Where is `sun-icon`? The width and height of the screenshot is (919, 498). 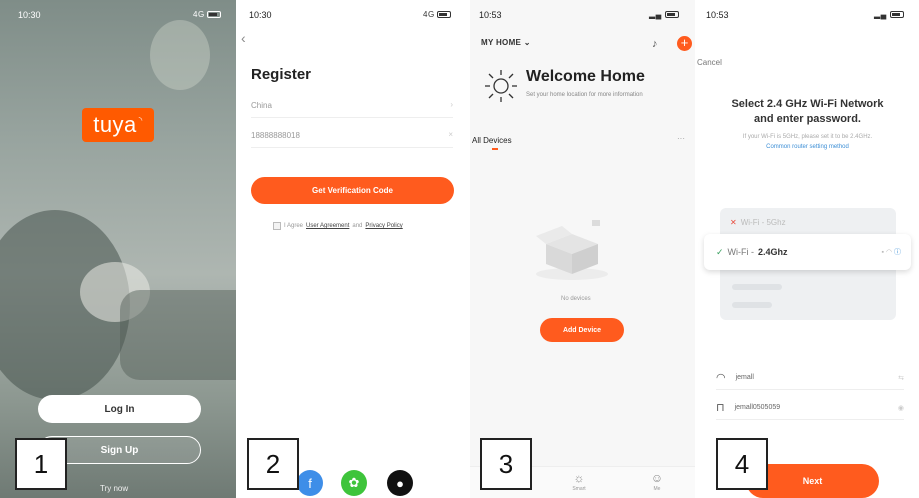 sun-icon is located at coordinates (501, 86).